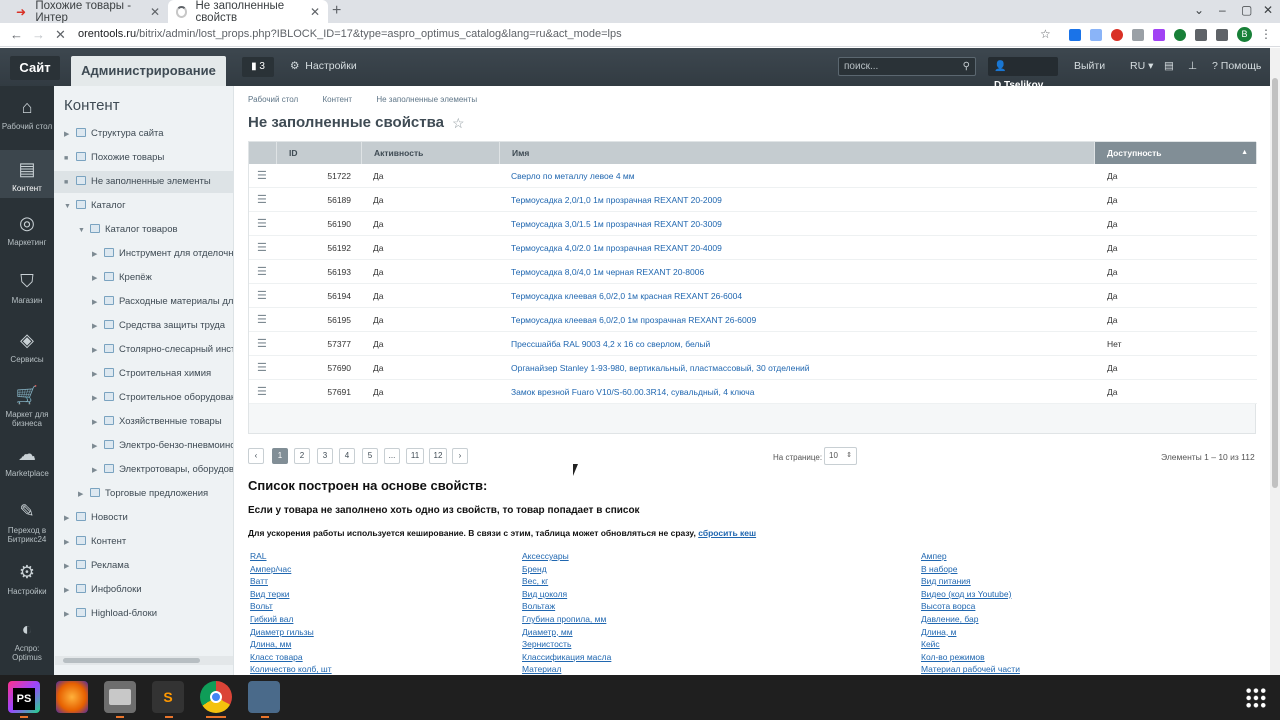 Image resolution: width=1280 pixels, height=720 pixels. I want to click on menu-shop: ⛉ Магазин, so click(27, 289).